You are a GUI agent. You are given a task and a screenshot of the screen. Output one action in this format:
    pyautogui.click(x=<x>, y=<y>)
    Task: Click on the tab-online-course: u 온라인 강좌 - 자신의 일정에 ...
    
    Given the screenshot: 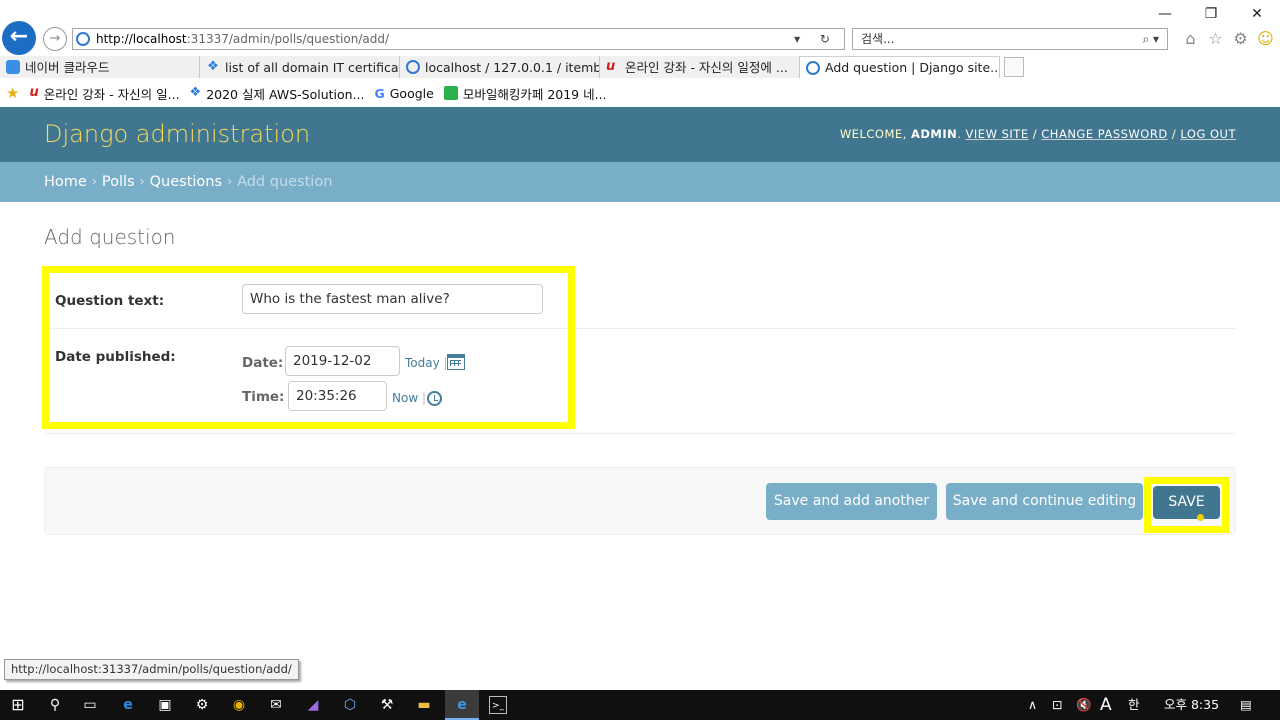 What is the action you would take?
    pyautogui.click(x=700, y=67)
    